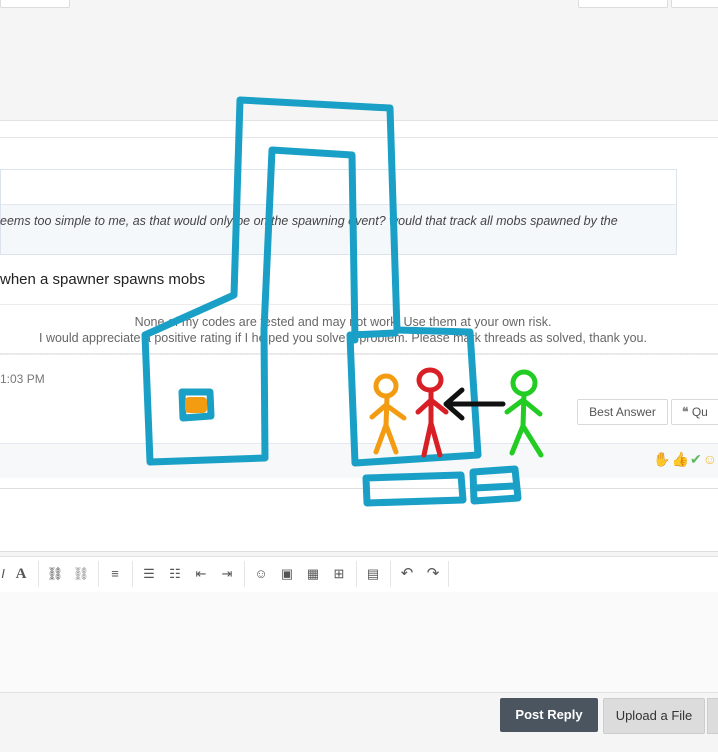 This screenshot has width=718, height=752. Describe the element at coordinates (524, 413) in the screenshot. I see `annotation-green-figure` at that location.